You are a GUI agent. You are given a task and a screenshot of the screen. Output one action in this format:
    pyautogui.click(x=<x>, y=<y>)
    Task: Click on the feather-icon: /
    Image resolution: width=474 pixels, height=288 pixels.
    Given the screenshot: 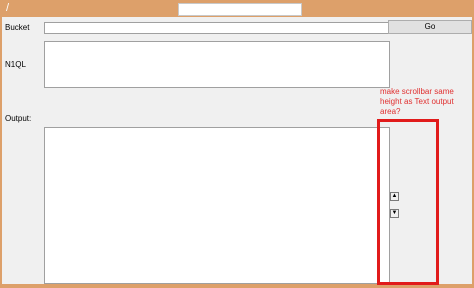 What is the action you would take?
    pyautogui.click(x=8, y=8)
    